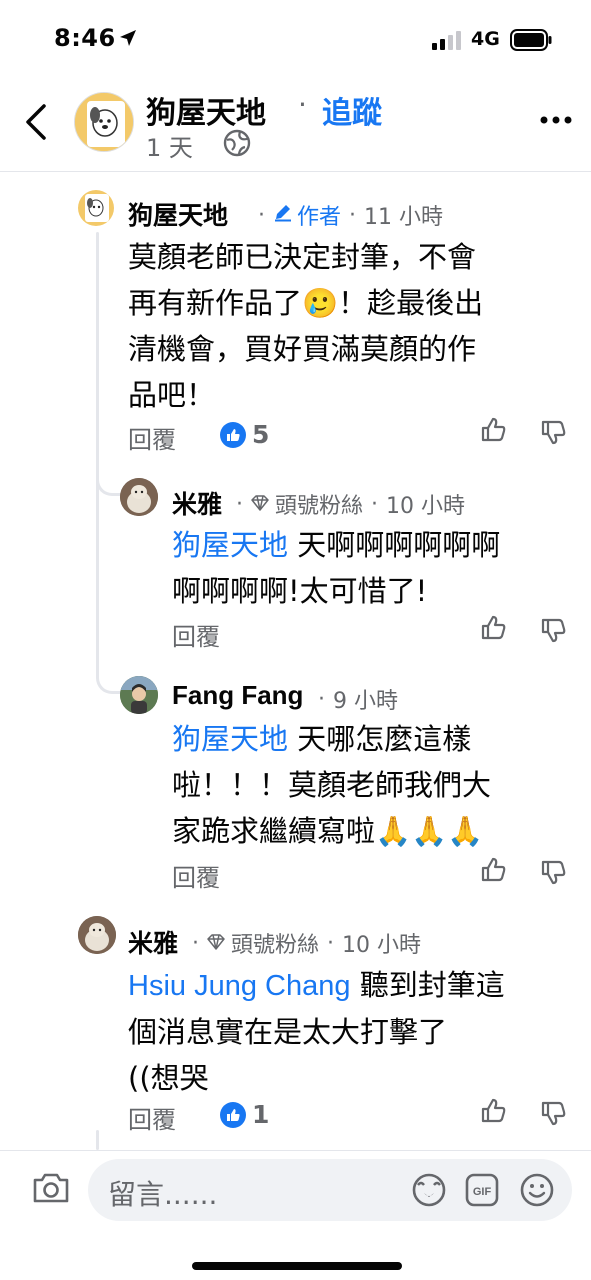 The height and width of the screenshot is (1280, 591). Describe the element at coordinates (288, 1032) in the screenshot. I see `comment-line: 個消息實在是太大打擊了` at that location.